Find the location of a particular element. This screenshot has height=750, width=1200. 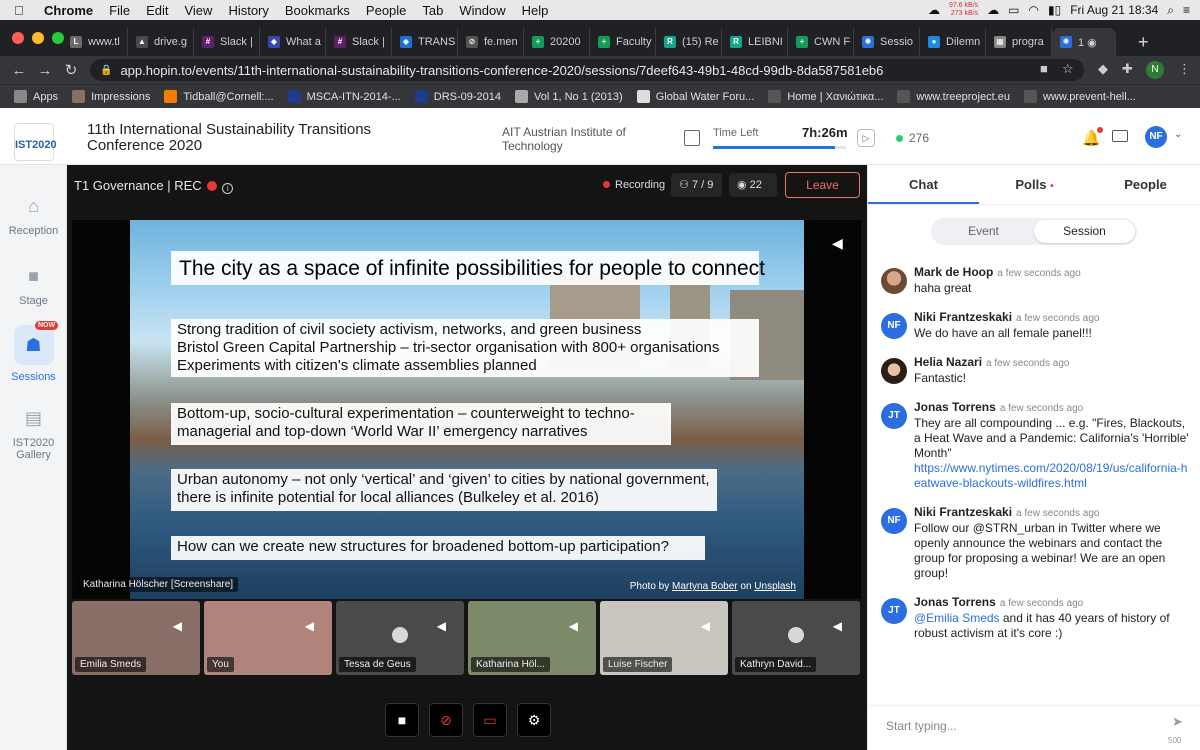

participant-tile: ◀ Emilia Smeds is located at coordinates (136, 638).